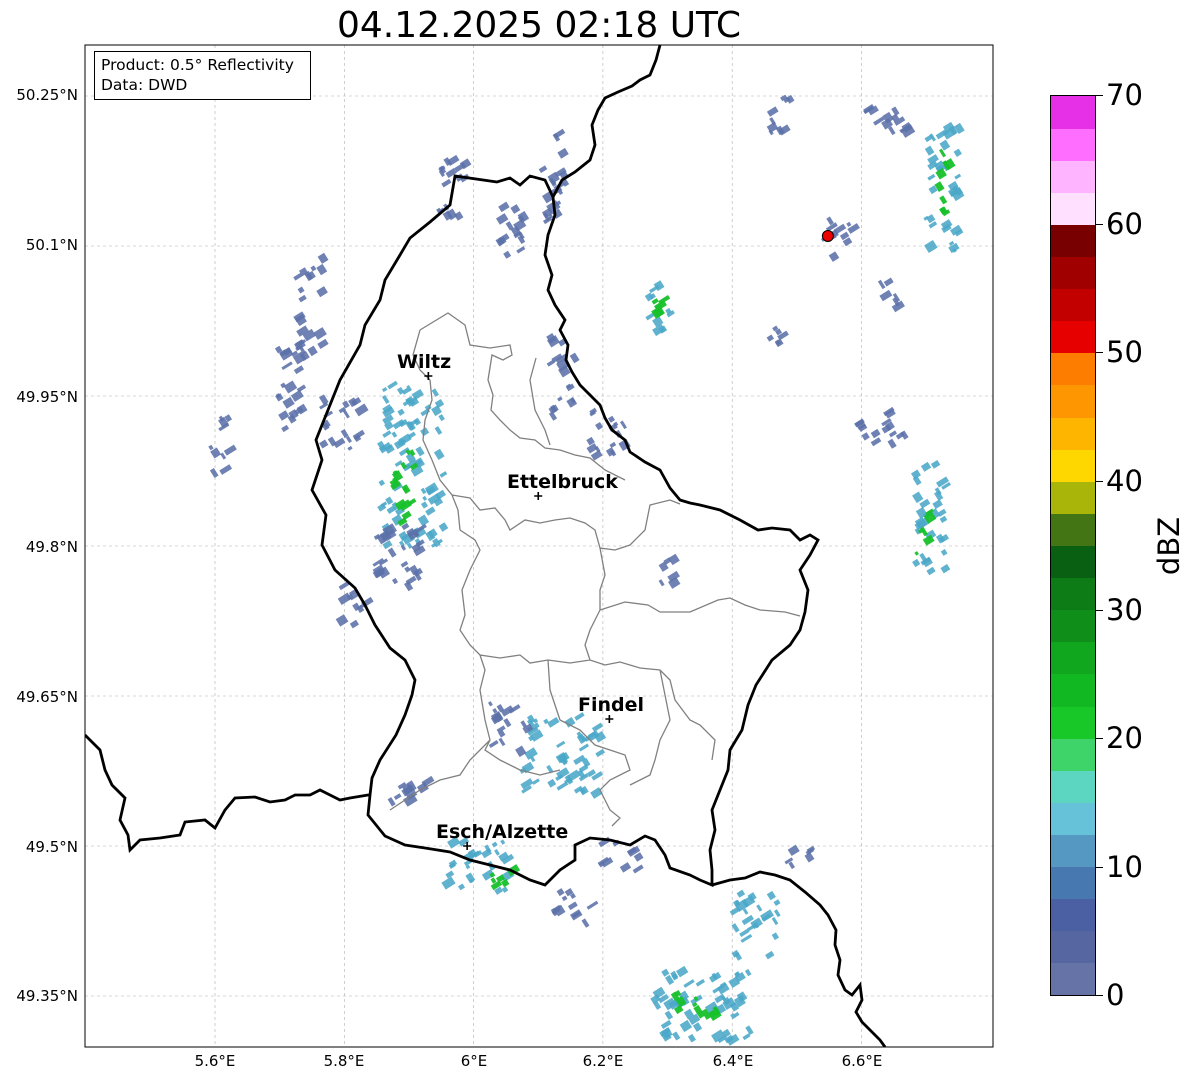 This screenshot has height=1081, width=1184. What do you see at coordinates (733, 1061) in the screenshot?
I see `lon-label: 6.4°E` at bounding box center [733, 1061].